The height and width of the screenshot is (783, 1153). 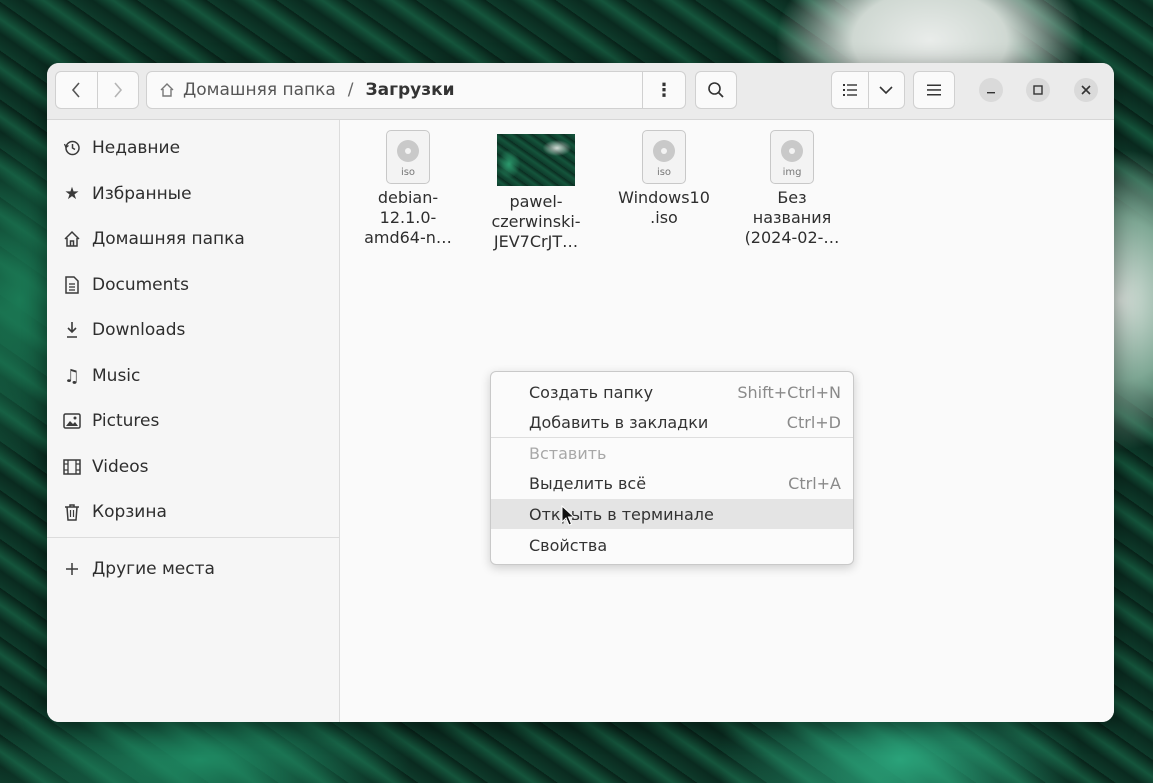 I want to click on path-current: Загрузки, so click(x=410, y=90).